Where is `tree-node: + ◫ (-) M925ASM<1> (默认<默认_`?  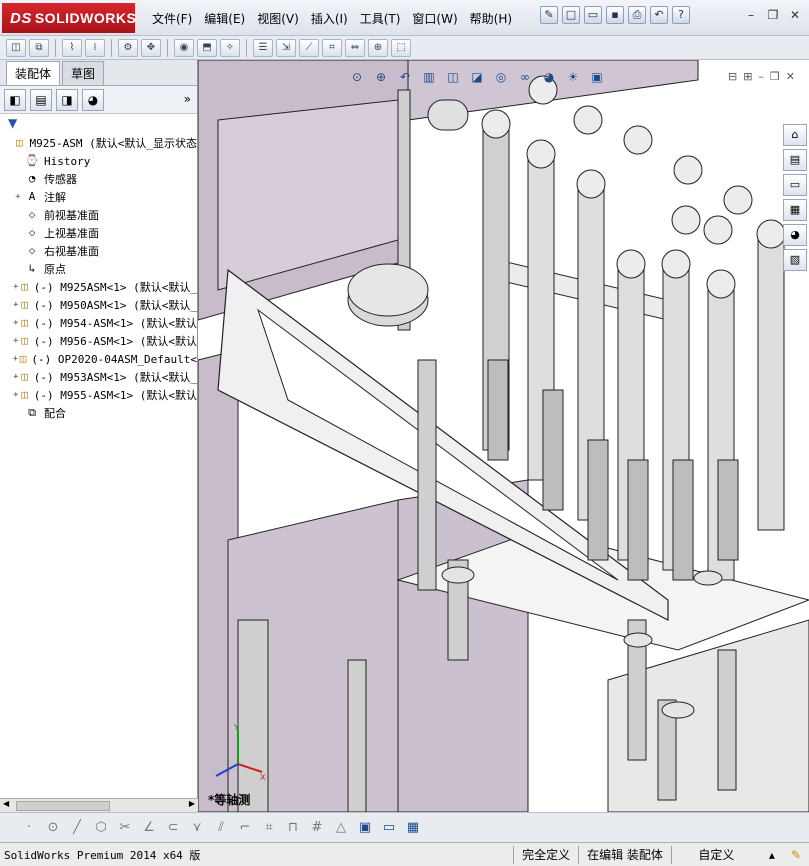
tree-node: + ◫ (-) M925ASM<1> (默认<默认_ is located at coordinates (98, 287).